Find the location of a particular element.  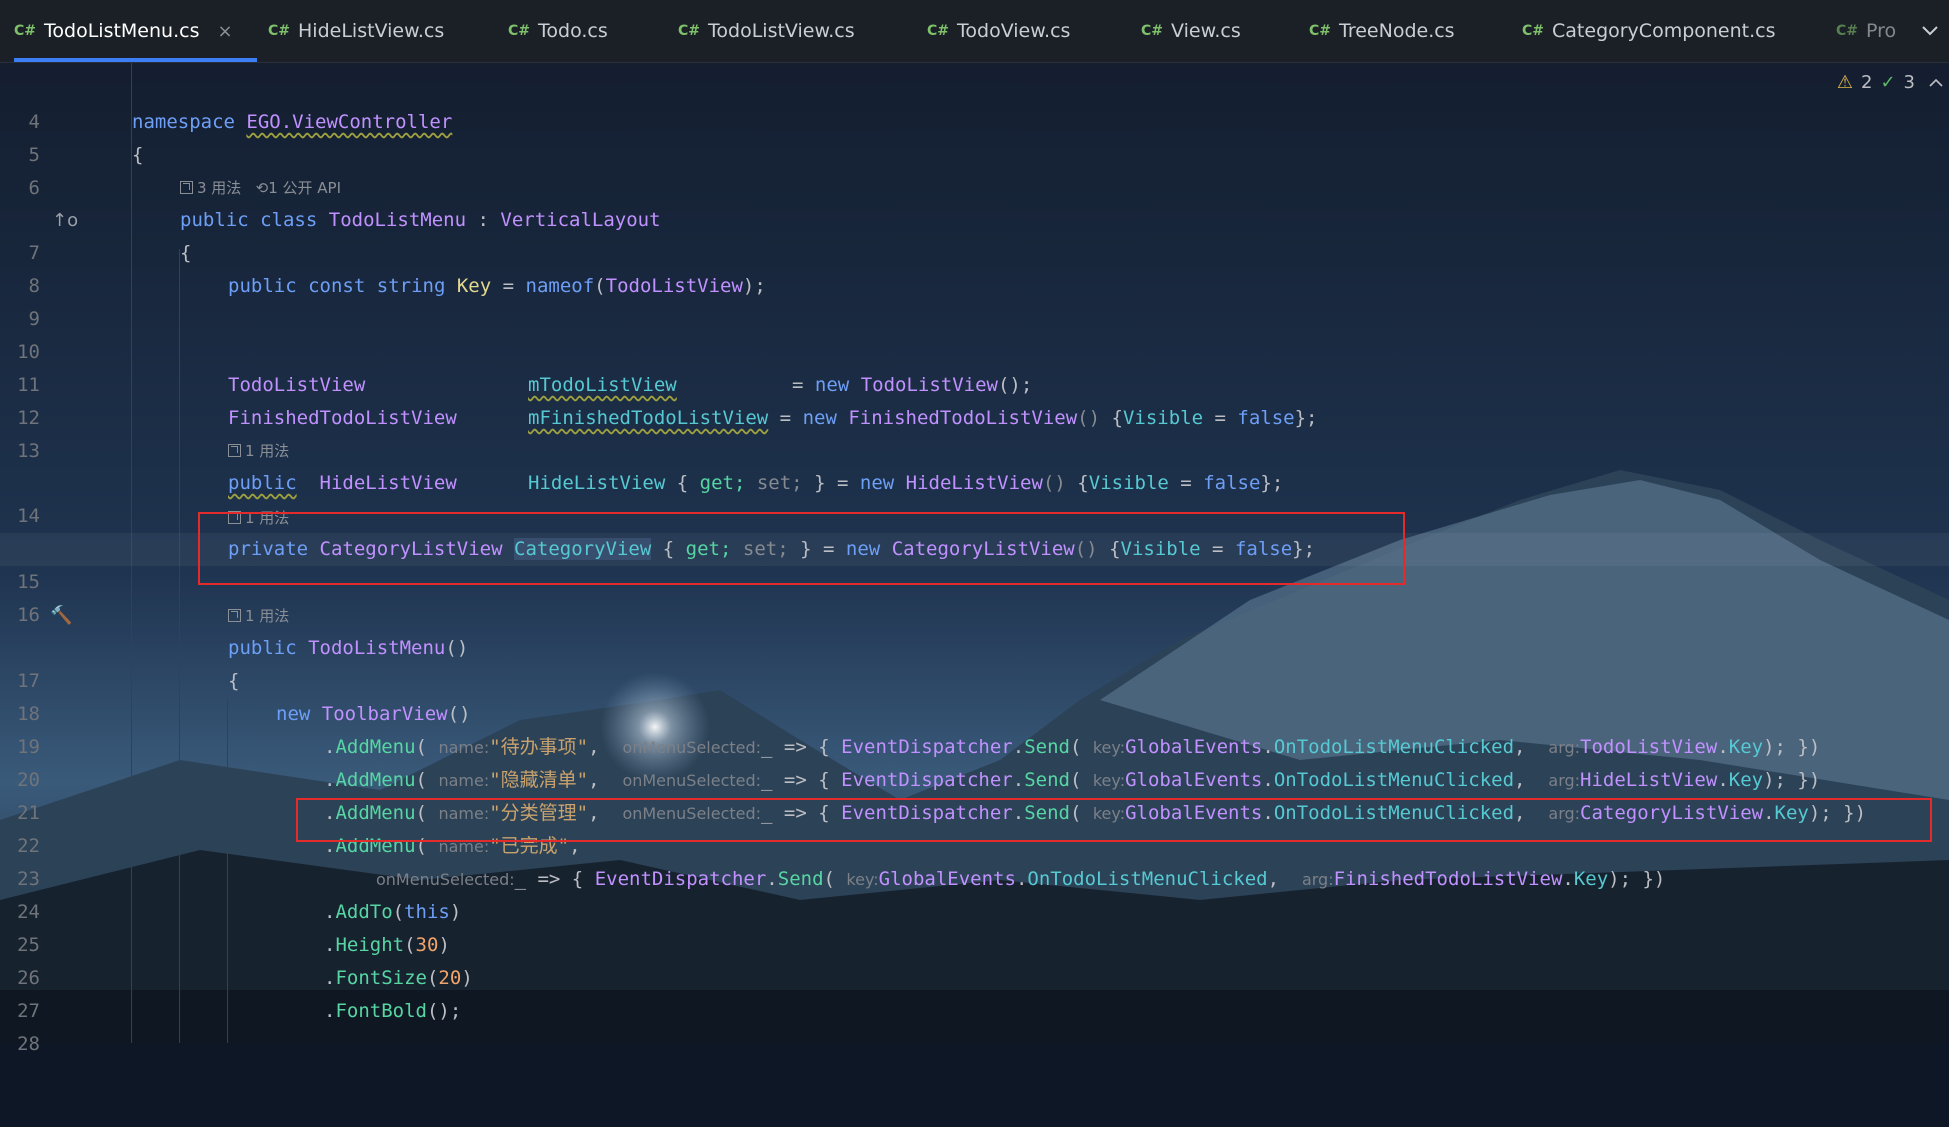

tab-label: TodoView.cs is located at coordinates (1014, 31).